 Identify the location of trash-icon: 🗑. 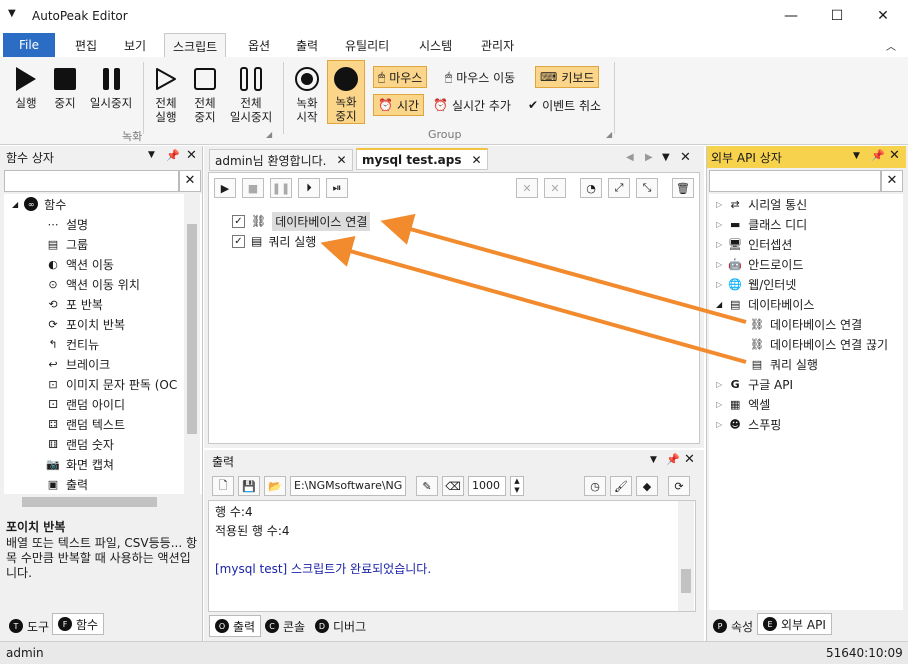
(683, 188).